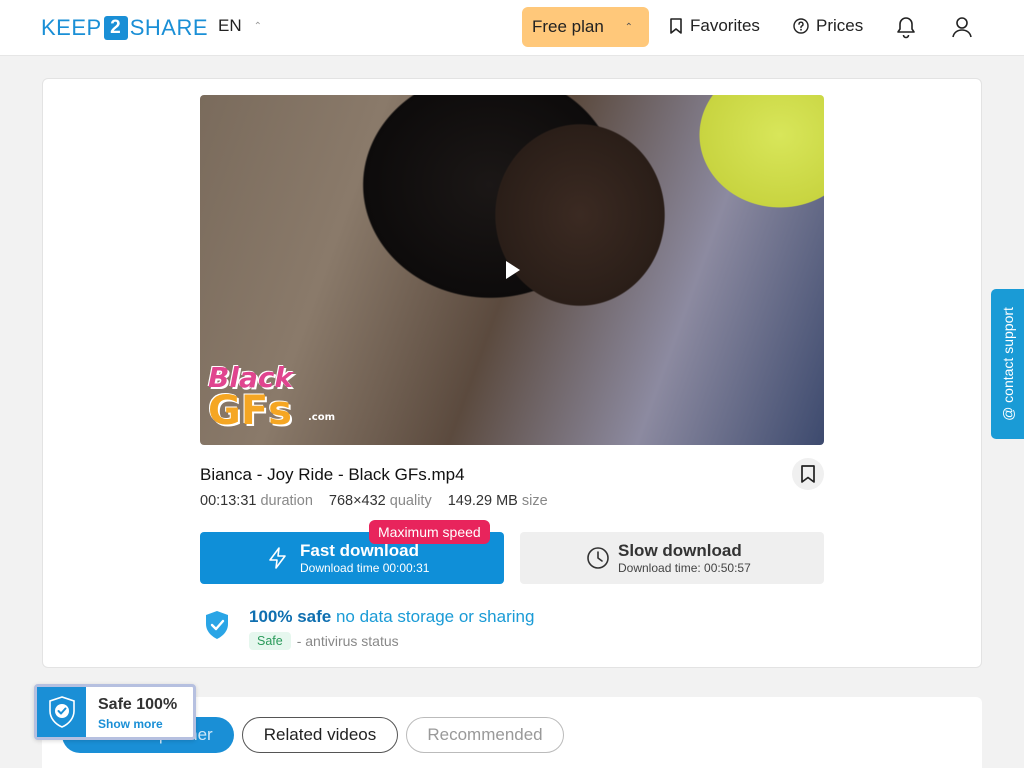  I want to click on favorites-label: Favorites, so click(725, 25).